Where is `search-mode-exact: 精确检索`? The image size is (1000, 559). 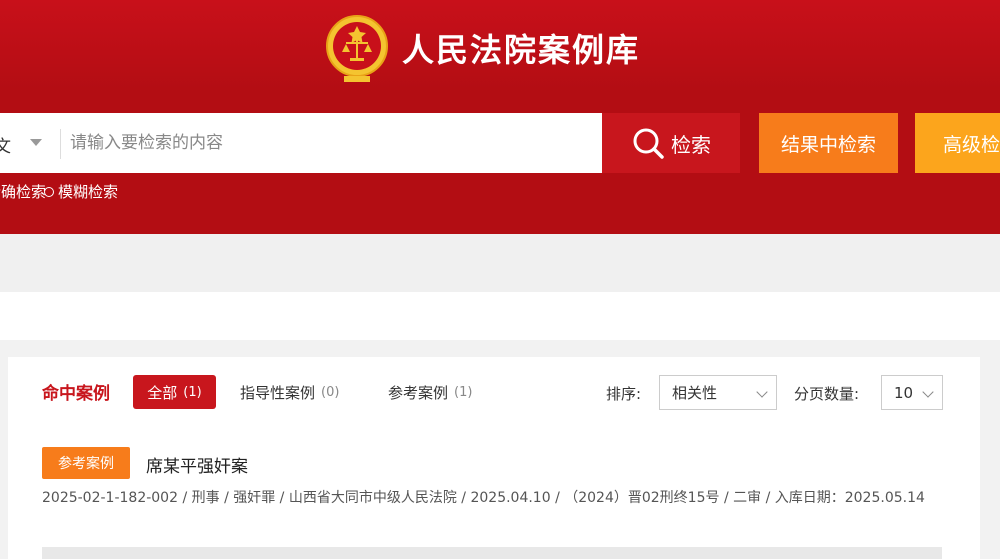
search-mode-exact: 精确检索 is located at coordinates (23, 191).